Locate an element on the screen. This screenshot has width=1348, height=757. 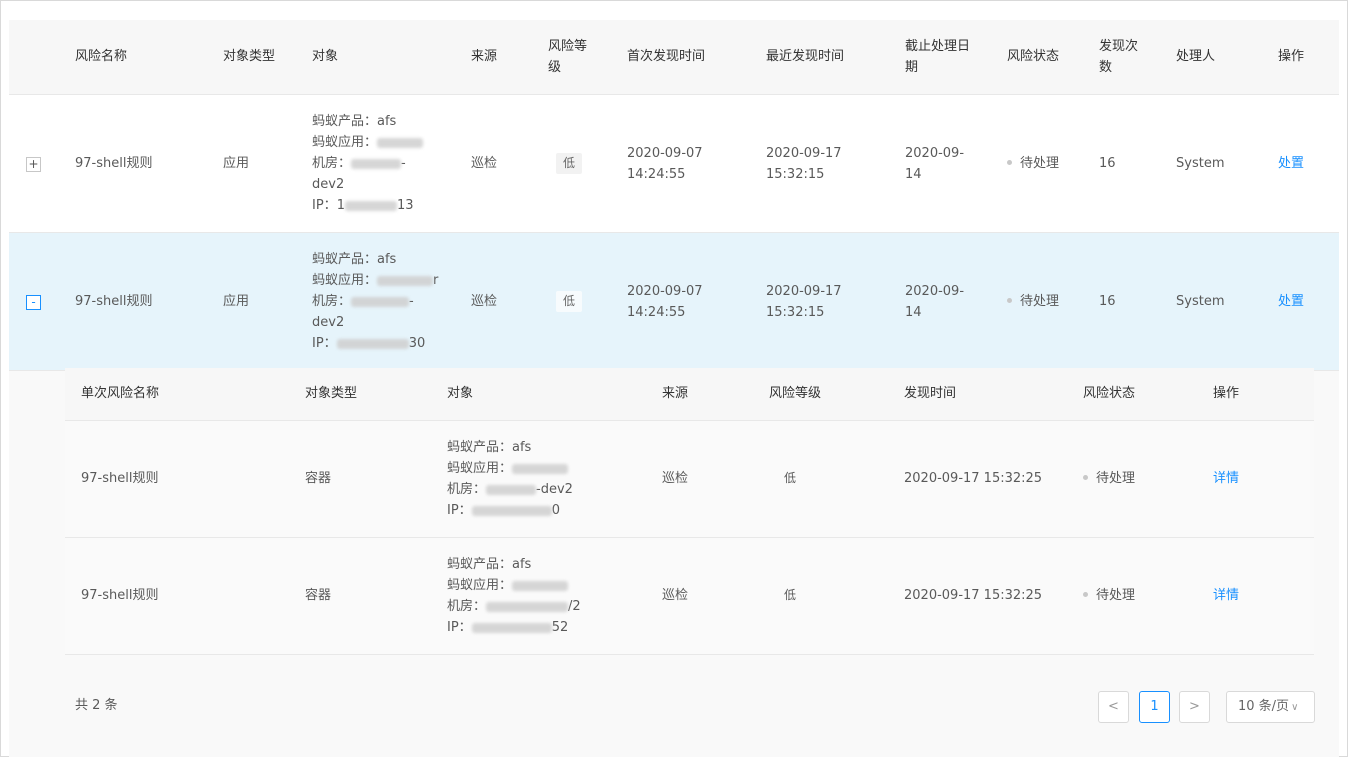
risk-level: 低 is located at coordinates (790, 595).